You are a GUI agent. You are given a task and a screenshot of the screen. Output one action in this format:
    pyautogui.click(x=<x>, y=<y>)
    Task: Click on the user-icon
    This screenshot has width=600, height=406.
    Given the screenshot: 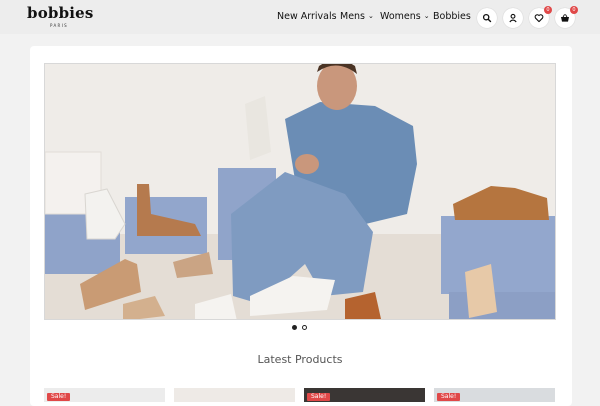 What is the action you would take?
    pyautogui.click(x=513, y=18)
    